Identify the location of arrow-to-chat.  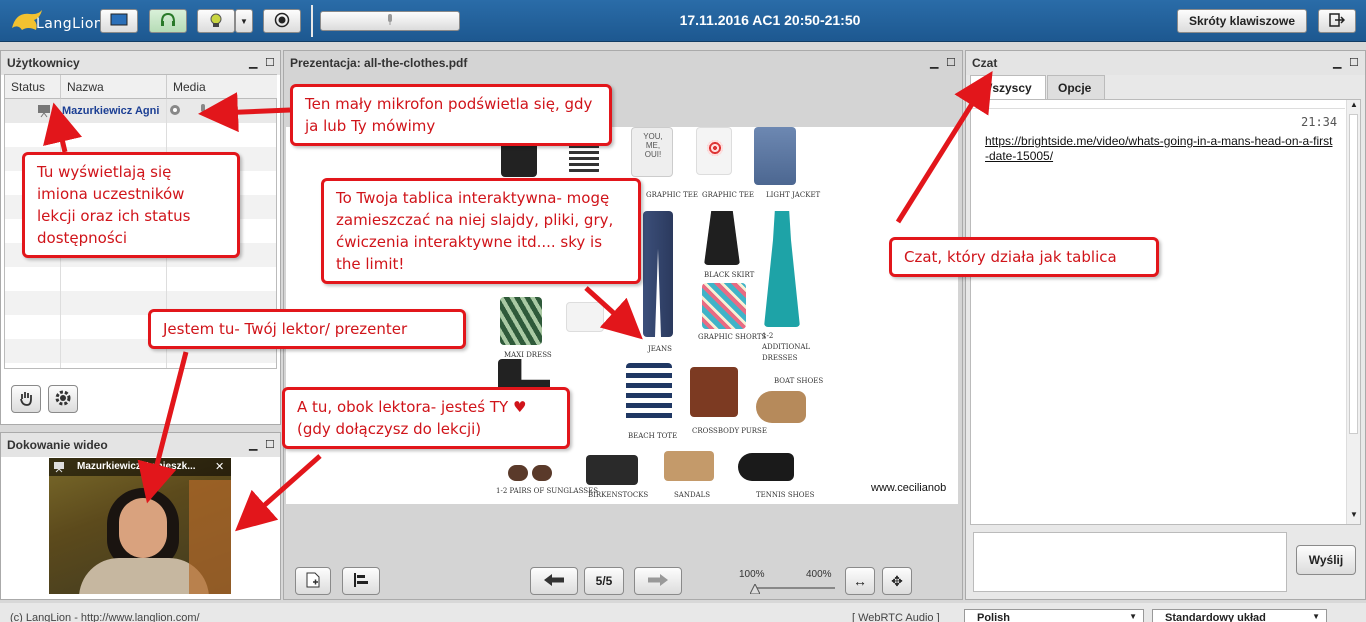
(944, 147).